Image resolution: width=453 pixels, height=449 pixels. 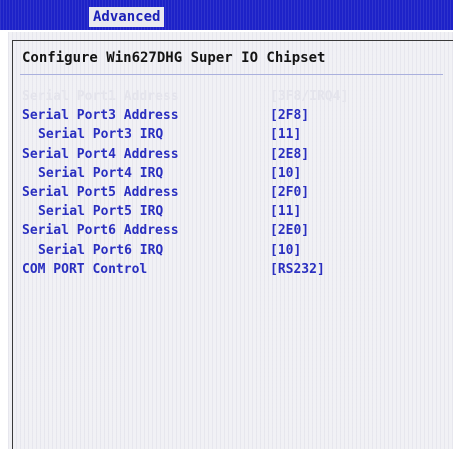 I want to click on setting-value: [2E0], so click(x=289, y=230).